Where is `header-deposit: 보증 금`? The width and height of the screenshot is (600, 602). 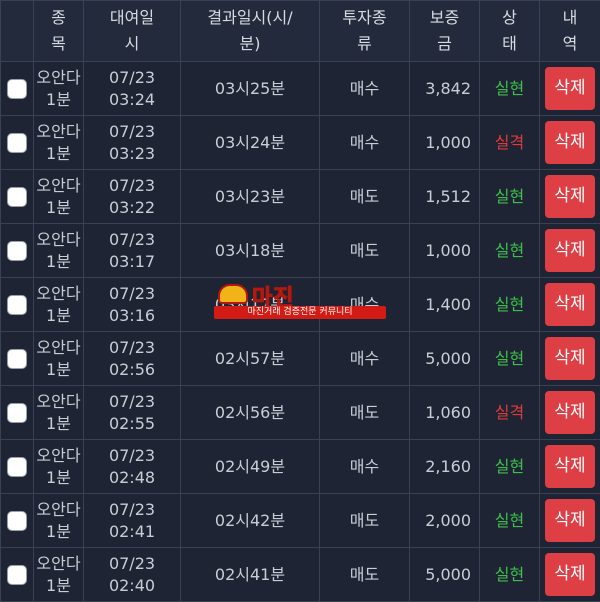 header-deposit: 보증 금 is located at coordinates (445, 31).